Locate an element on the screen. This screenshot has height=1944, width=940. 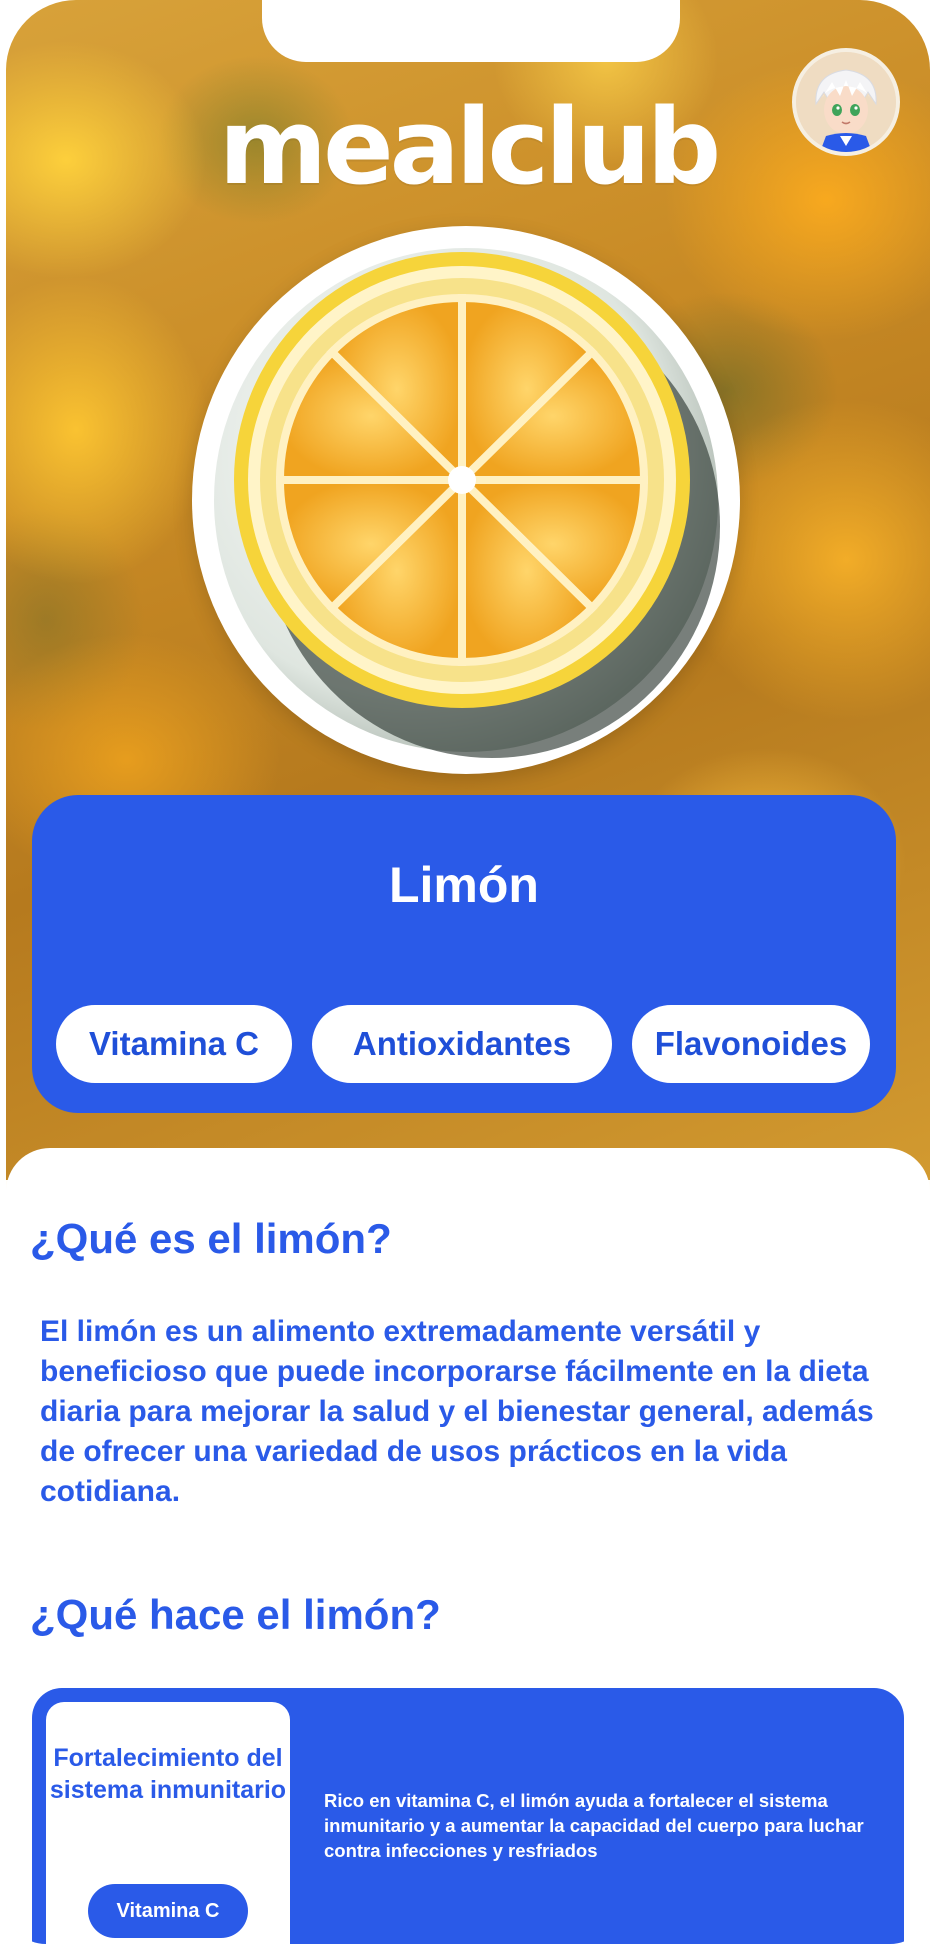
food-title: Limón is located at coordinates (464, 885).